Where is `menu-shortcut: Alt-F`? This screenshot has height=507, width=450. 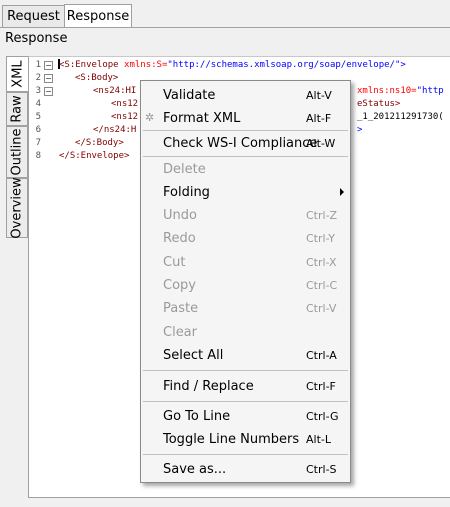
menu-shortcut: Alt-F is located at coordinates (319, 118).